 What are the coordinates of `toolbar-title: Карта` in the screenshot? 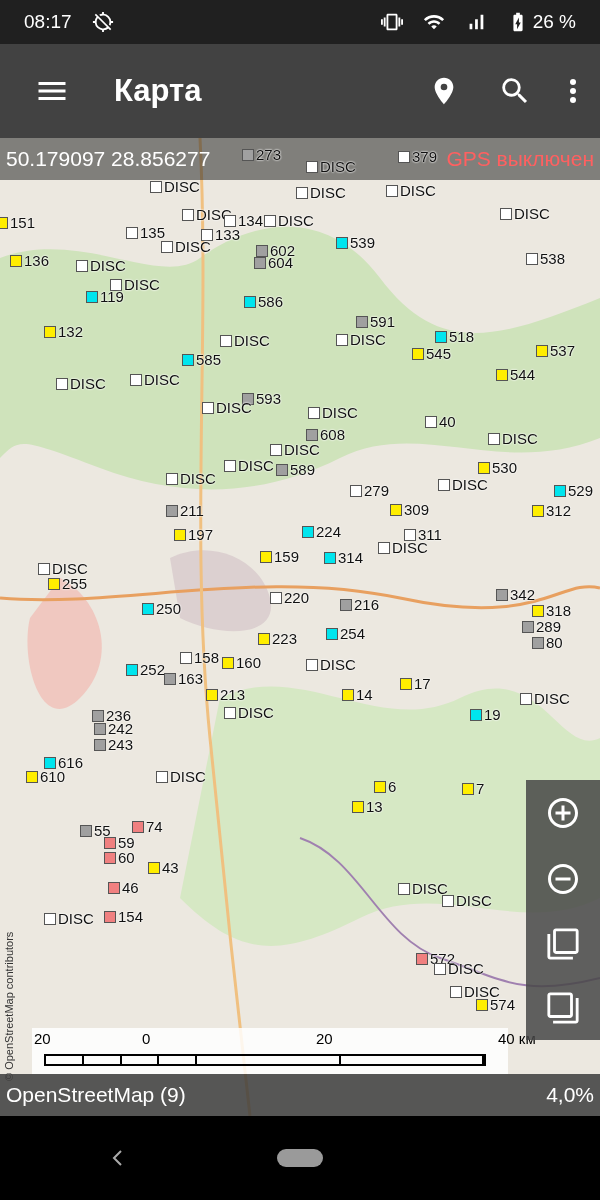 It's located at (158, 91).